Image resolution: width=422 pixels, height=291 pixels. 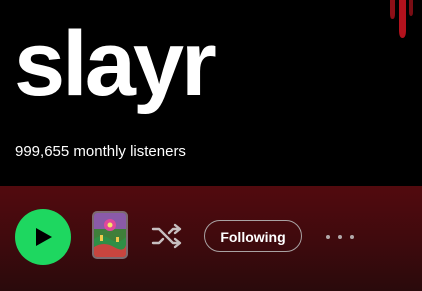 What do you see at coordinates (401, 19) in the screenshot?
I see `blood-drip-graphic` at bounding box center [401, 19].